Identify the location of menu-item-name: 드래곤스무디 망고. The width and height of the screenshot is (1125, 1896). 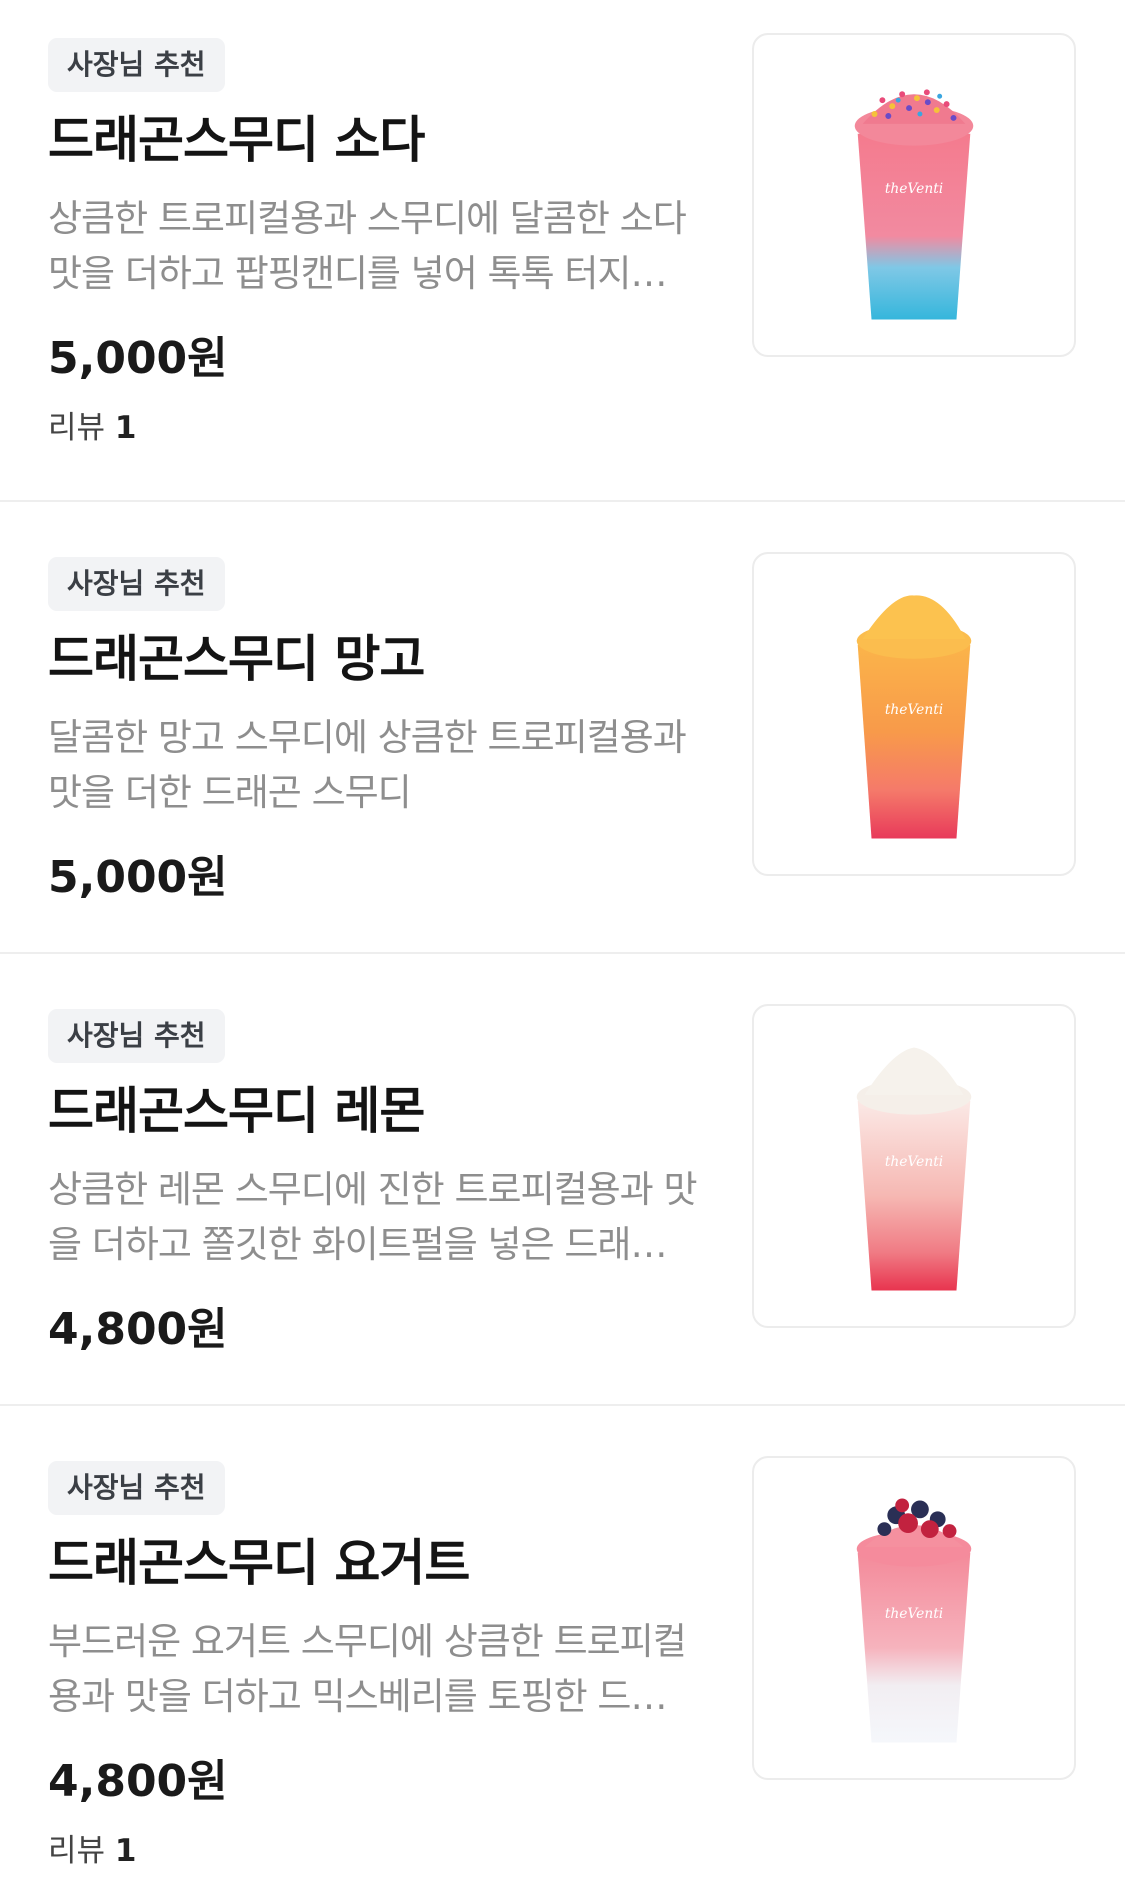
(236, 659).